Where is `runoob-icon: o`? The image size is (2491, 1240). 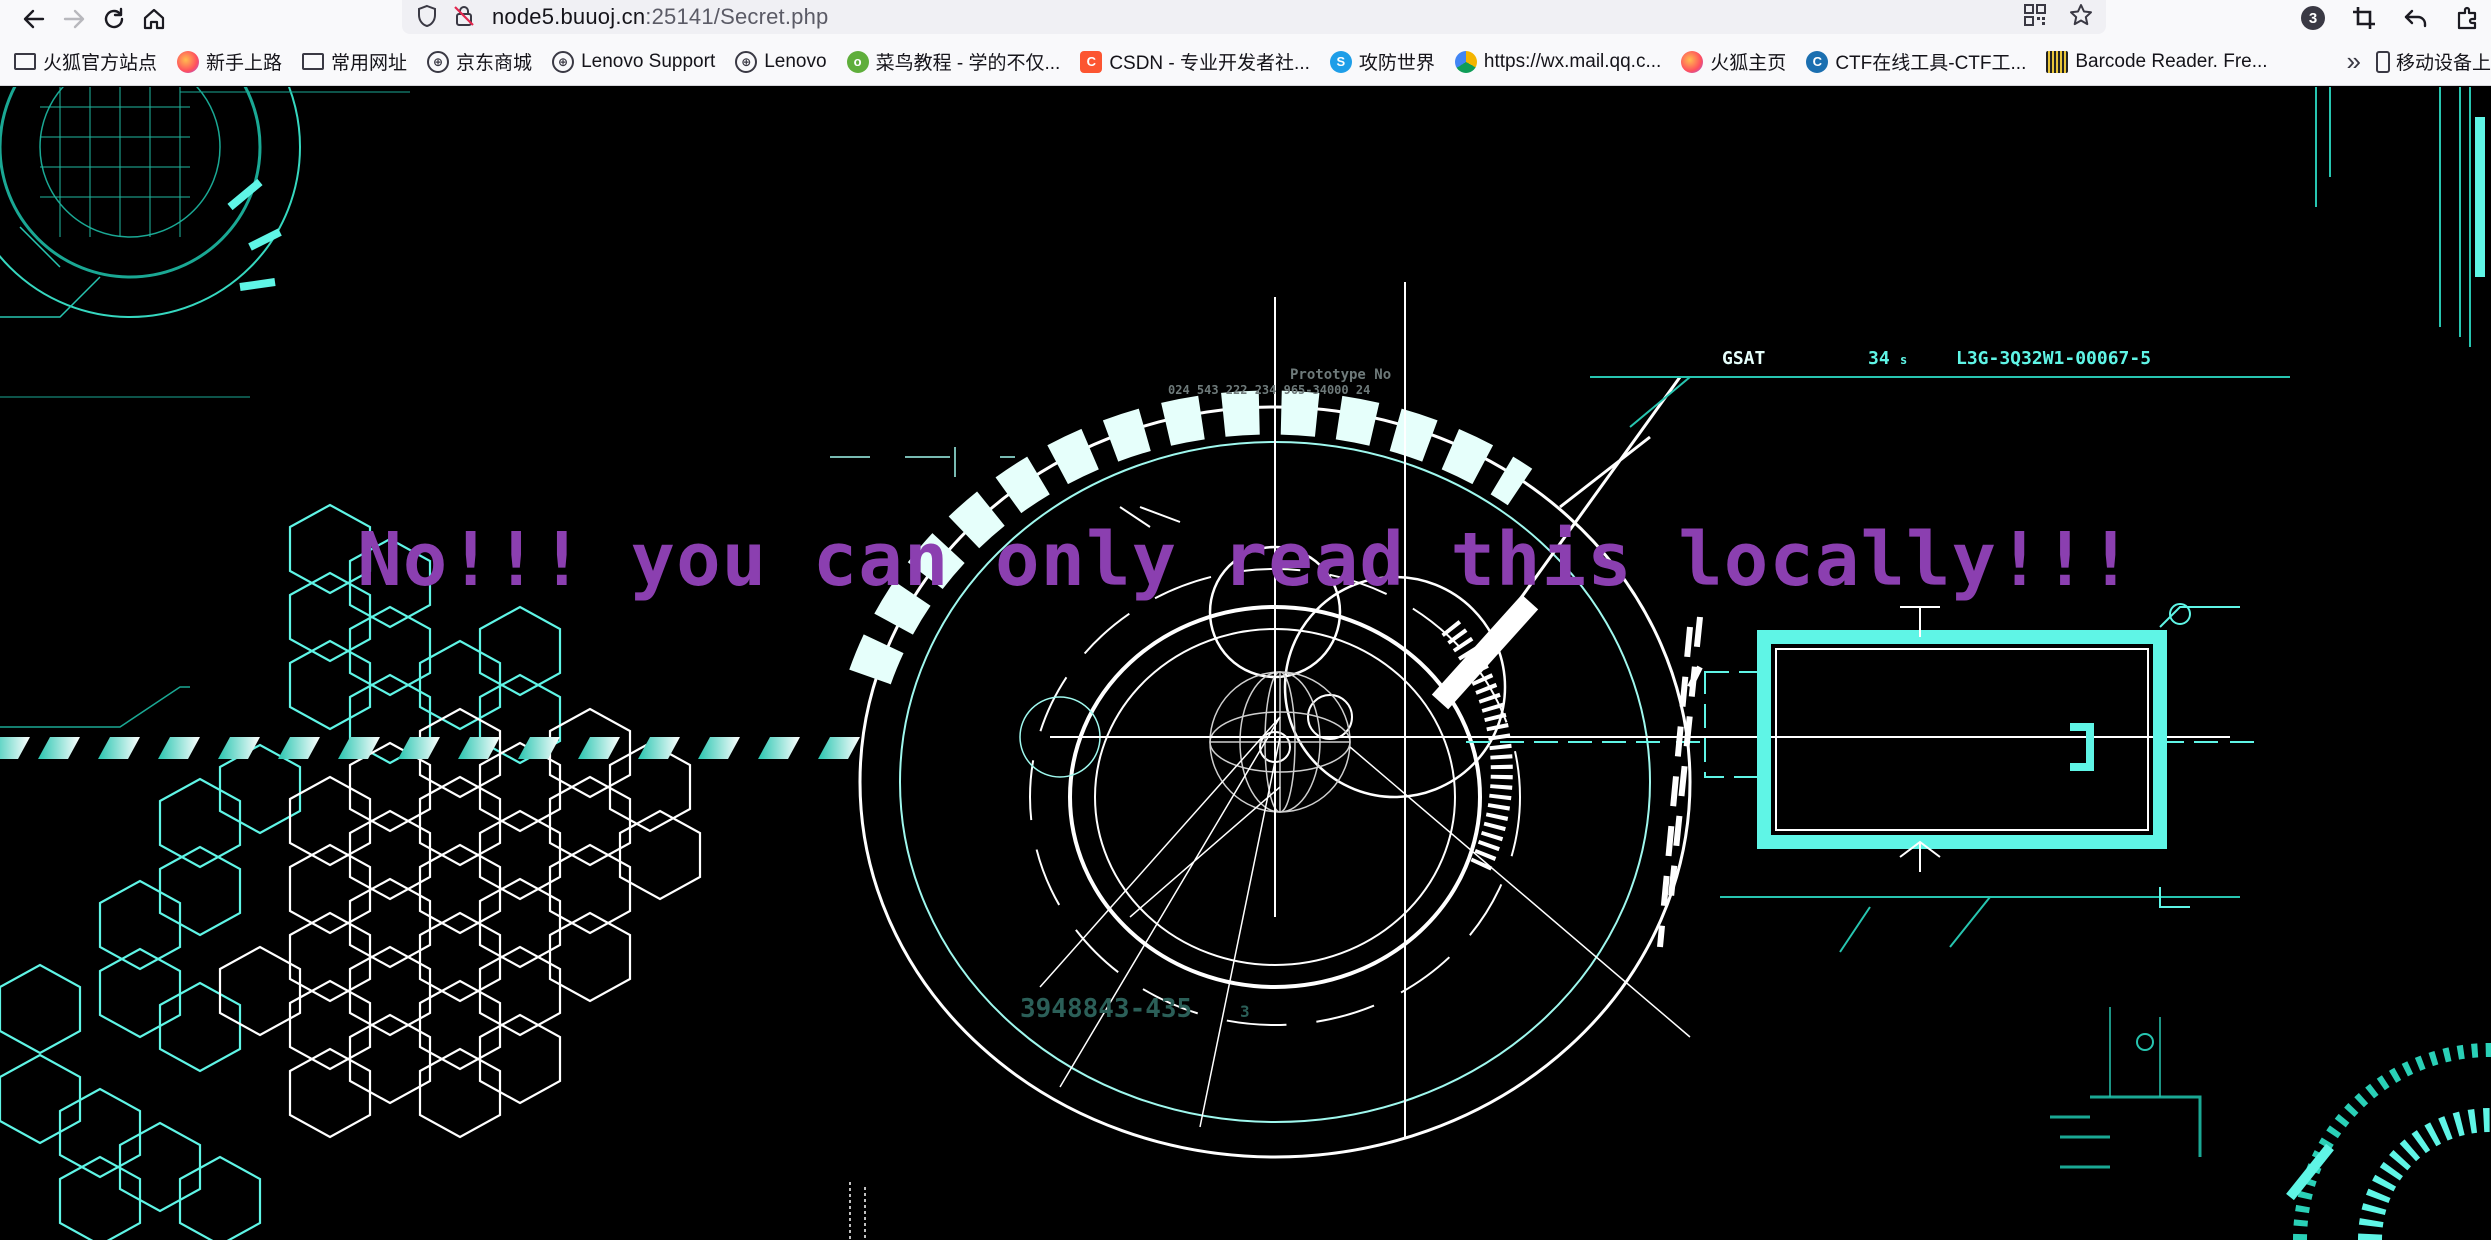 runoob-icon: o is located at coordinates (857, 61).